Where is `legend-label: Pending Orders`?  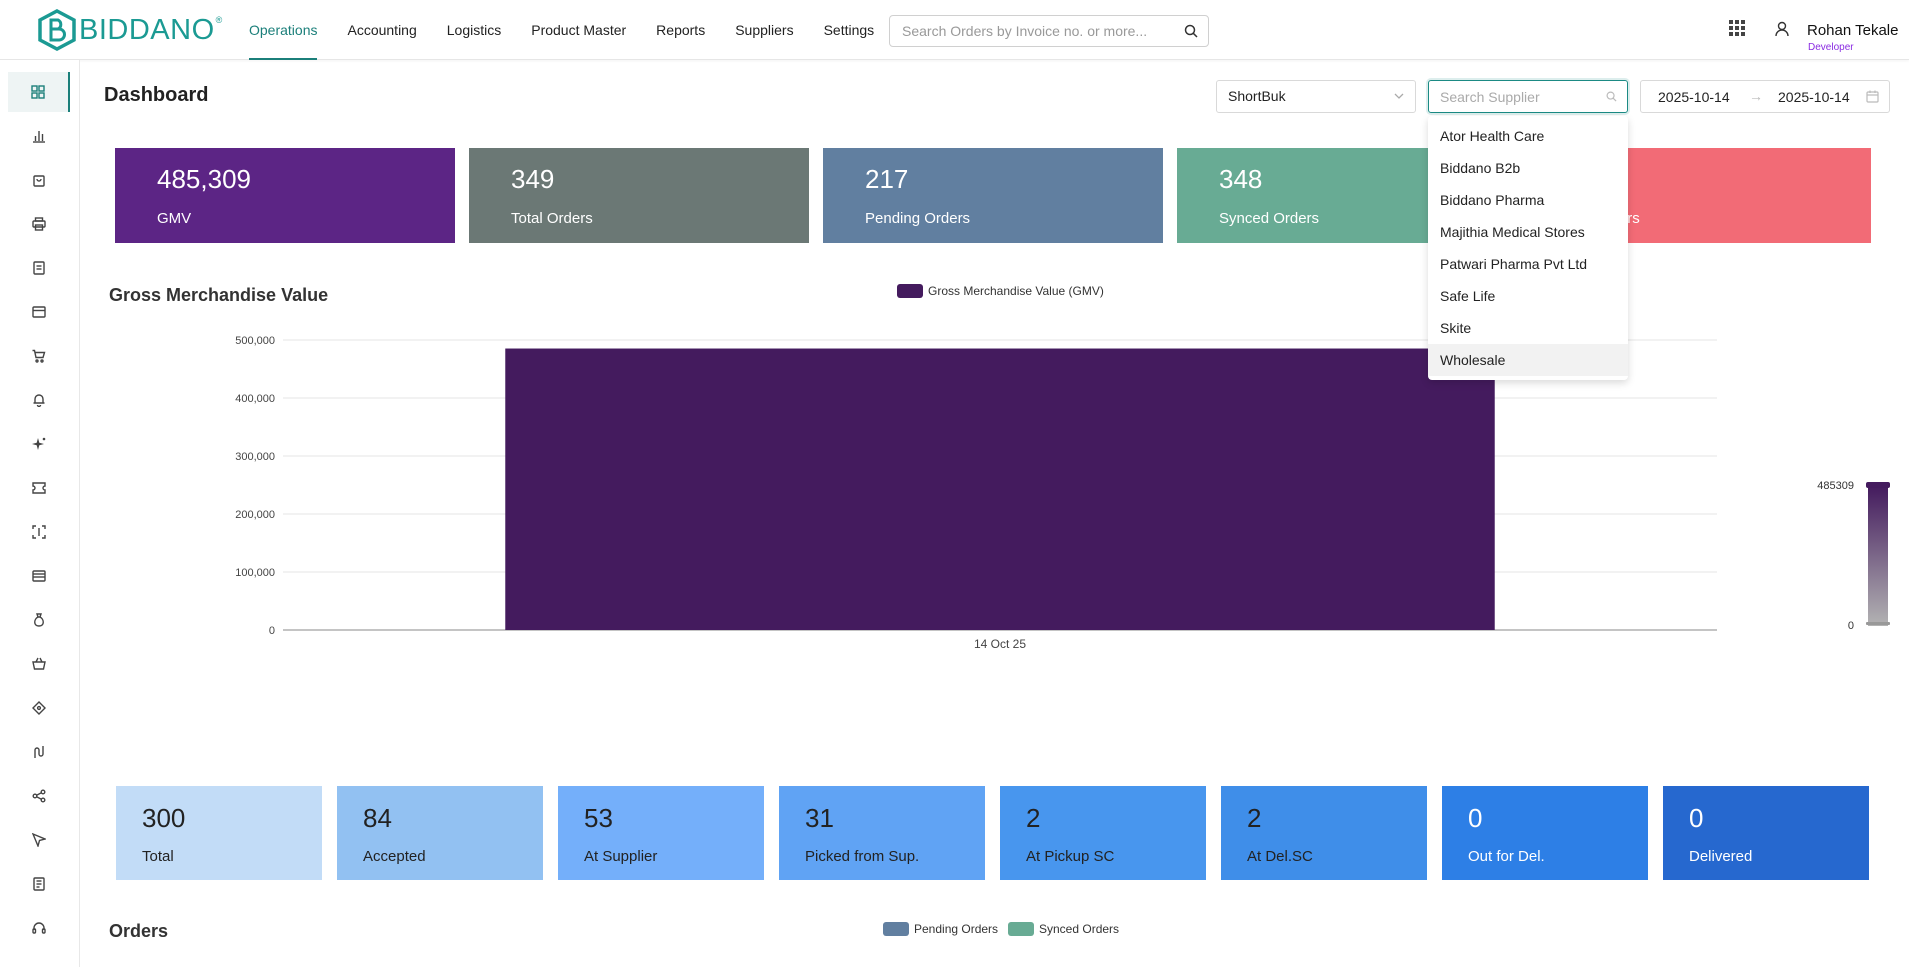
legend-label: Pending Orders is located at coordinates (956, 929).